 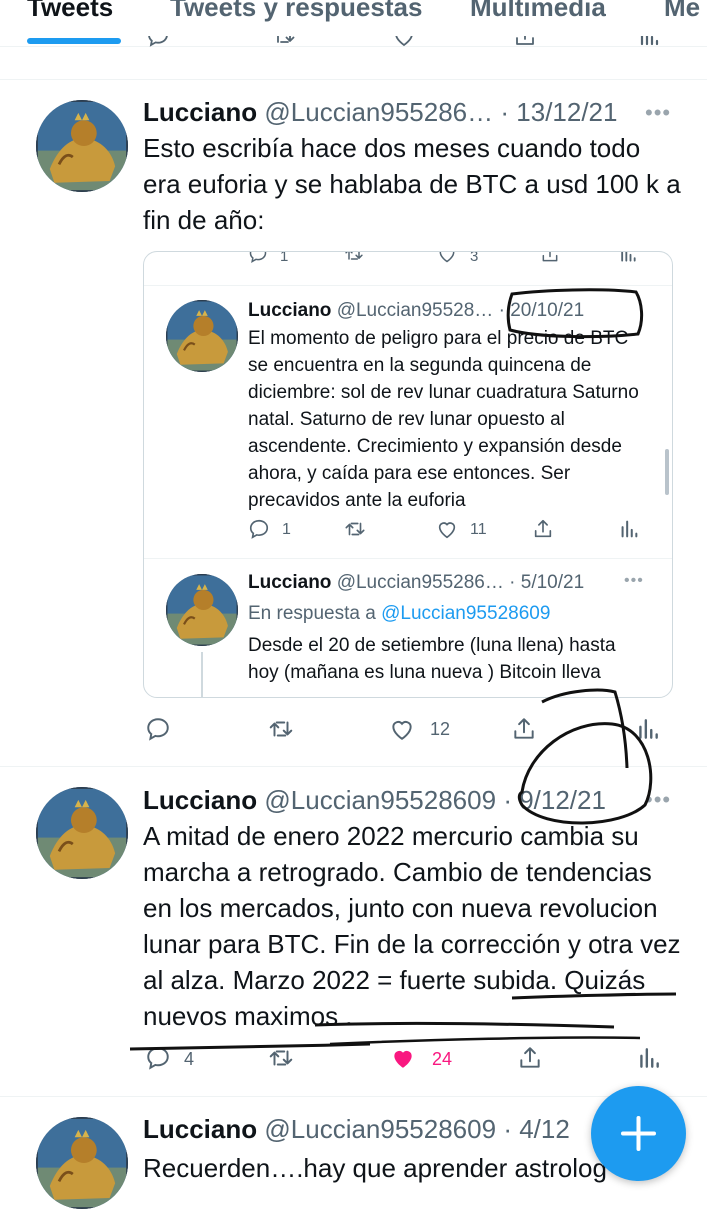 I want to click on like-count: 24, so click(x=442, y=1059).